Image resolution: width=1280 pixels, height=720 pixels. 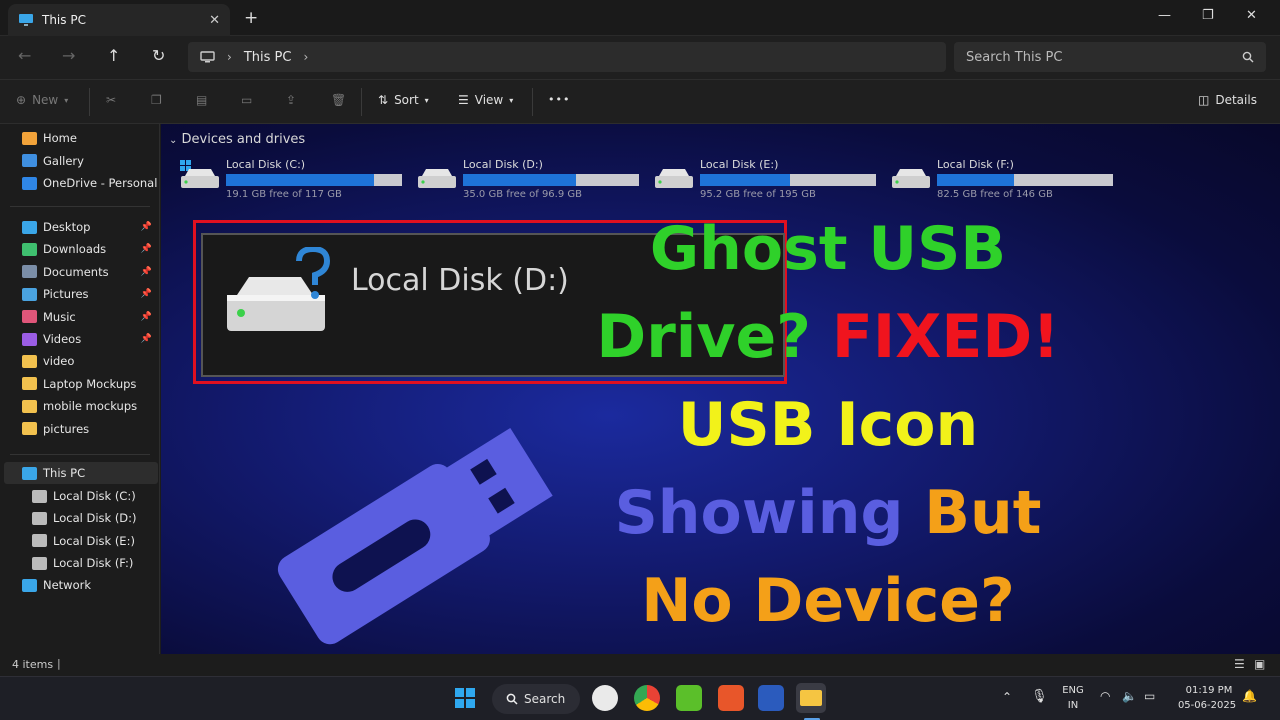 What do you see at coordinates (79, 294) in the screenshot?
I see `sidebar-item: Pictures 📌` at bounding box center [79, 294].